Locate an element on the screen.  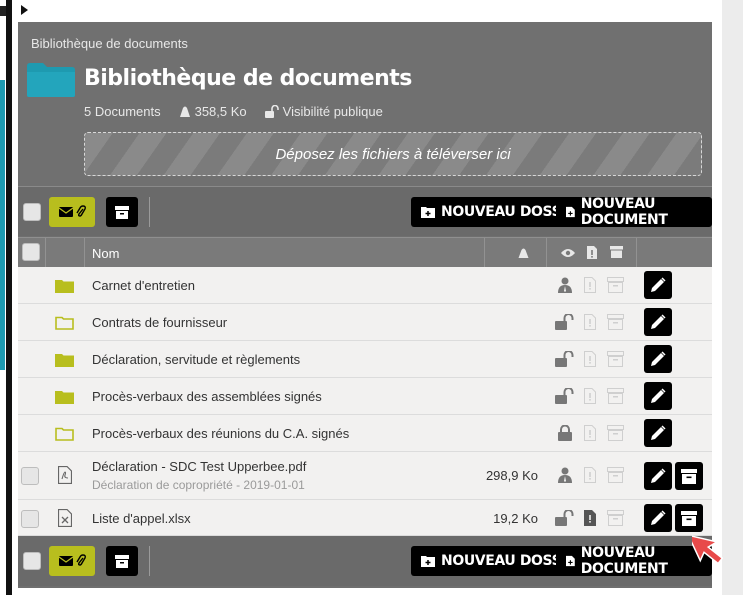
table-row: Carnet d'entretien is located at coordinates (365, 285).